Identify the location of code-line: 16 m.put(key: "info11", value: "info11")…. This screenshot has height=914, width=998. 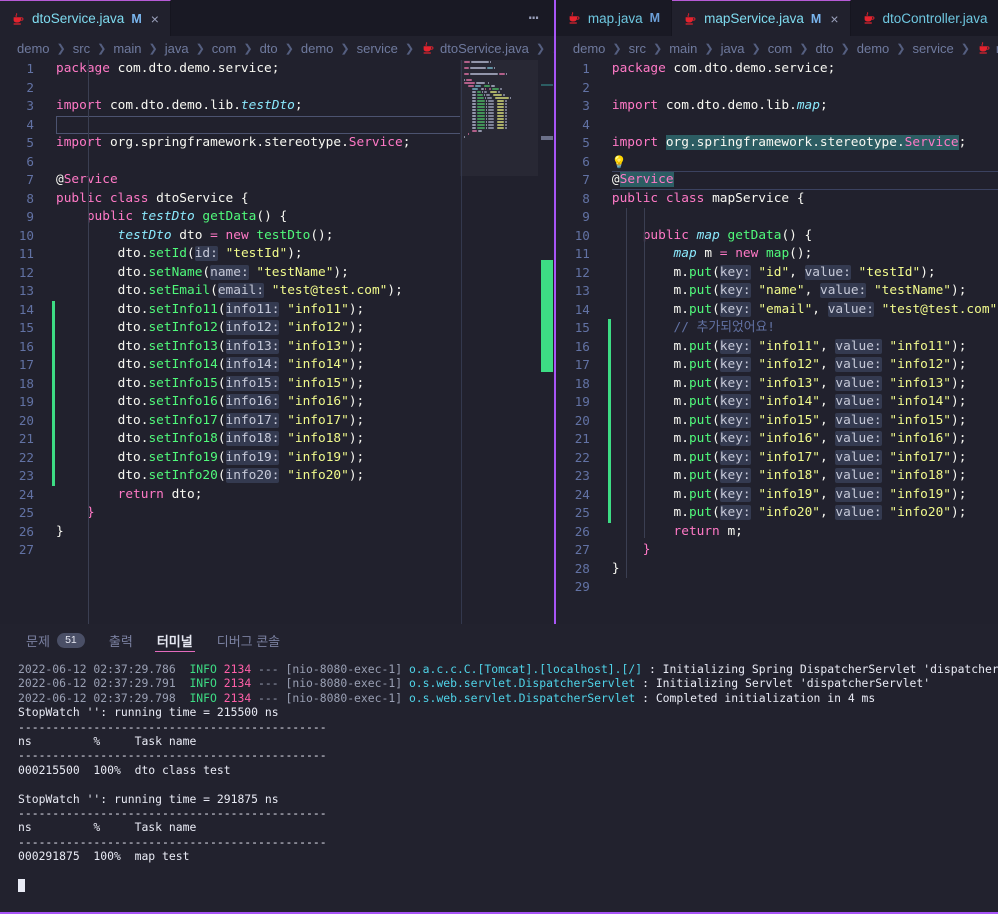
(777, 346).